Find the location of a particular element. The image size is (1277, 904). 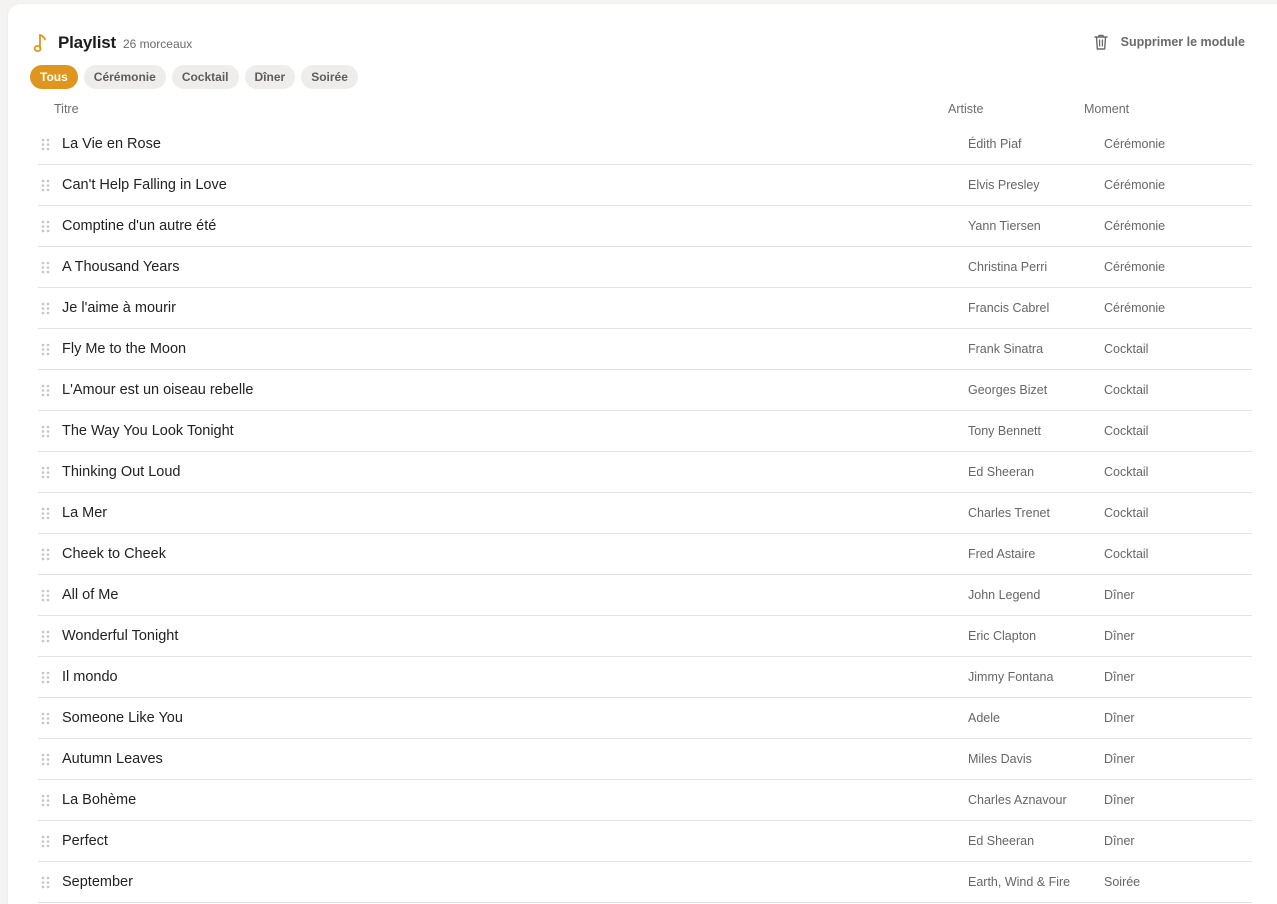

track-title: Il mondo is located at coordinates (90, 677).